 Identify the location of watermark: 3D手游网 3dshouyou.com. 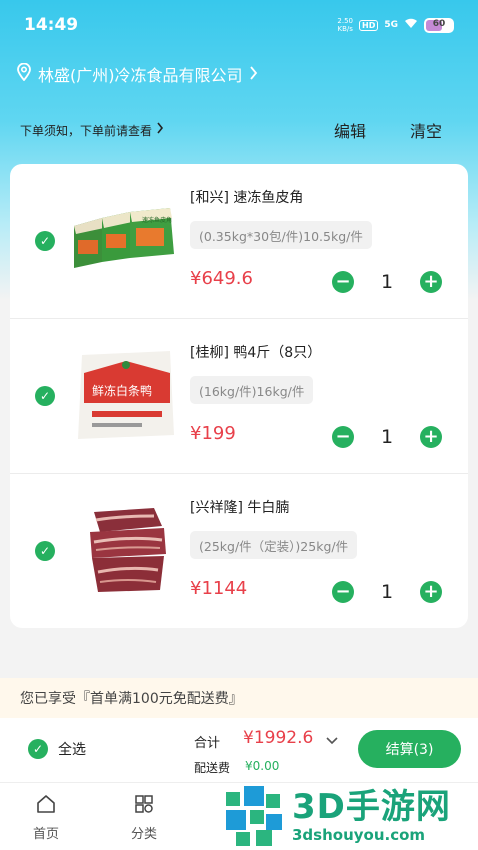
(350, 816).